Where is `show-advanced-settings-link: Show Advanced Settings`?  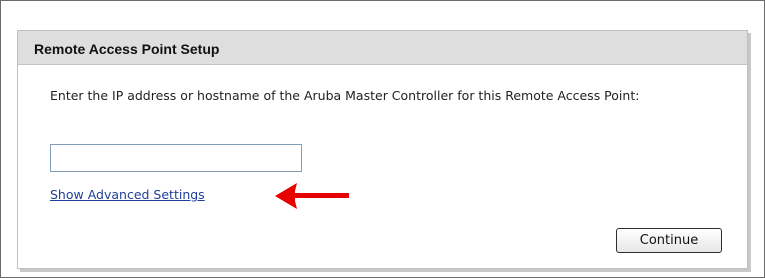
show-advanced-settings-link: Show Advanced Settings is located at coordinates (127, 194).